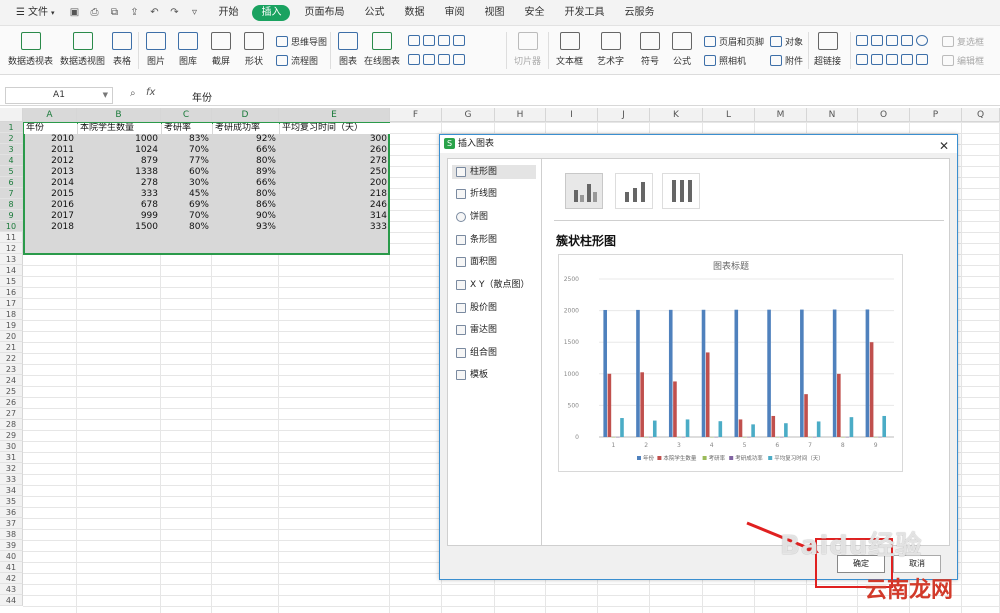 This screenshot has width=1000, height=613. What do you see at coordinates (650, 50) in the screenshot?
I see `symbol-button: 符号` at bounding box center [650, 50].